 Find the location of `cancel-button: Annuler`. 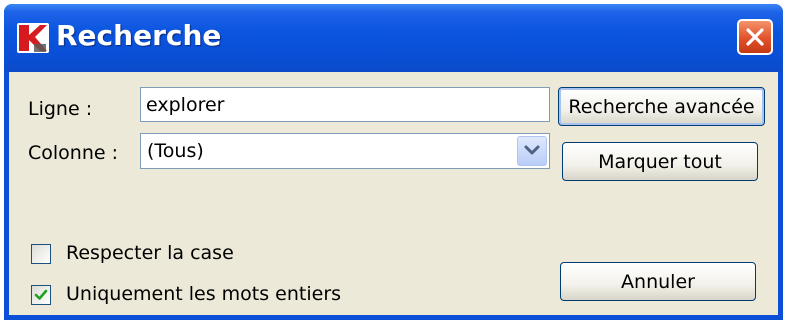

cancel-button: Annuler is located at coordinates (658, 281).